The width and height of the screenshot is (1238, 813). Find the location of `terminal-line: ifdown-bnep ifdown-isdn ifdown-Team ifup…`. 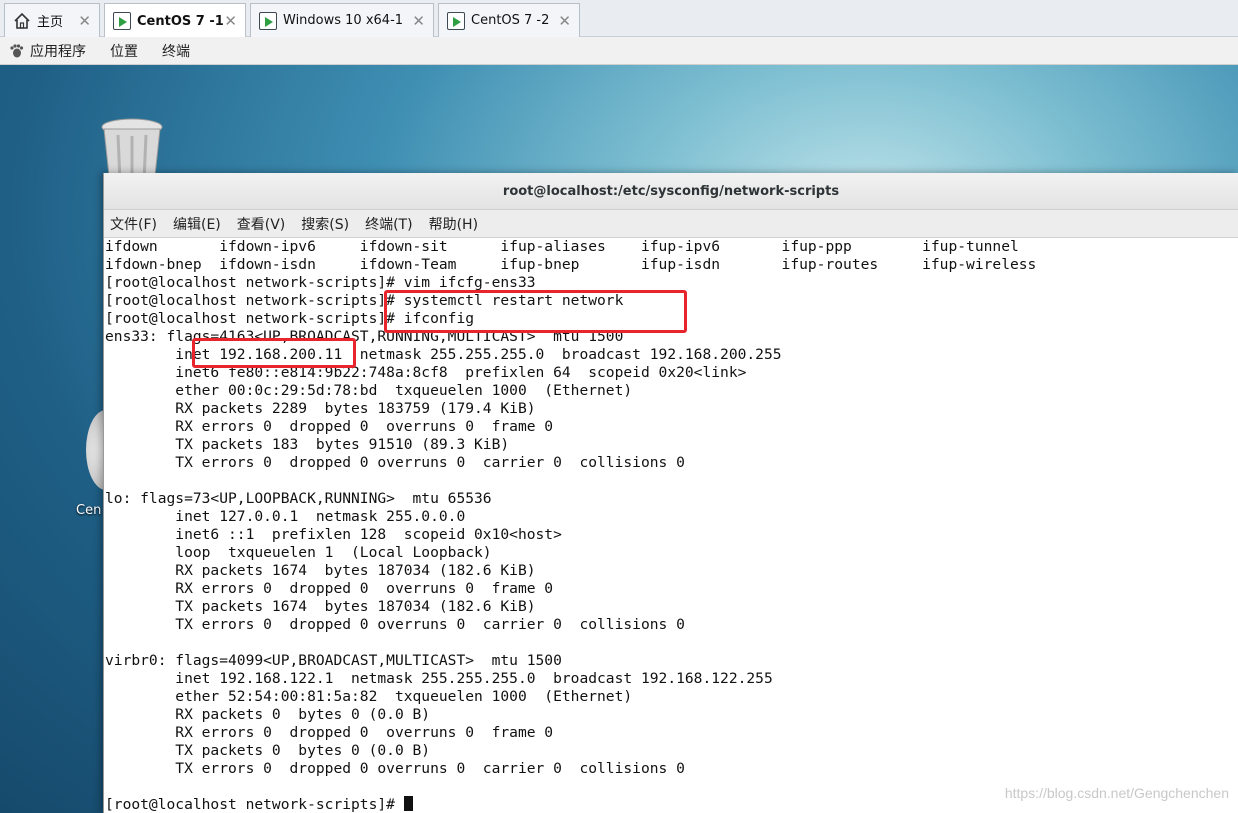

terminal-line: ifdown-bnep ifdown-isdn ifdown-Team ifup… is located at coordinates (571, 264).